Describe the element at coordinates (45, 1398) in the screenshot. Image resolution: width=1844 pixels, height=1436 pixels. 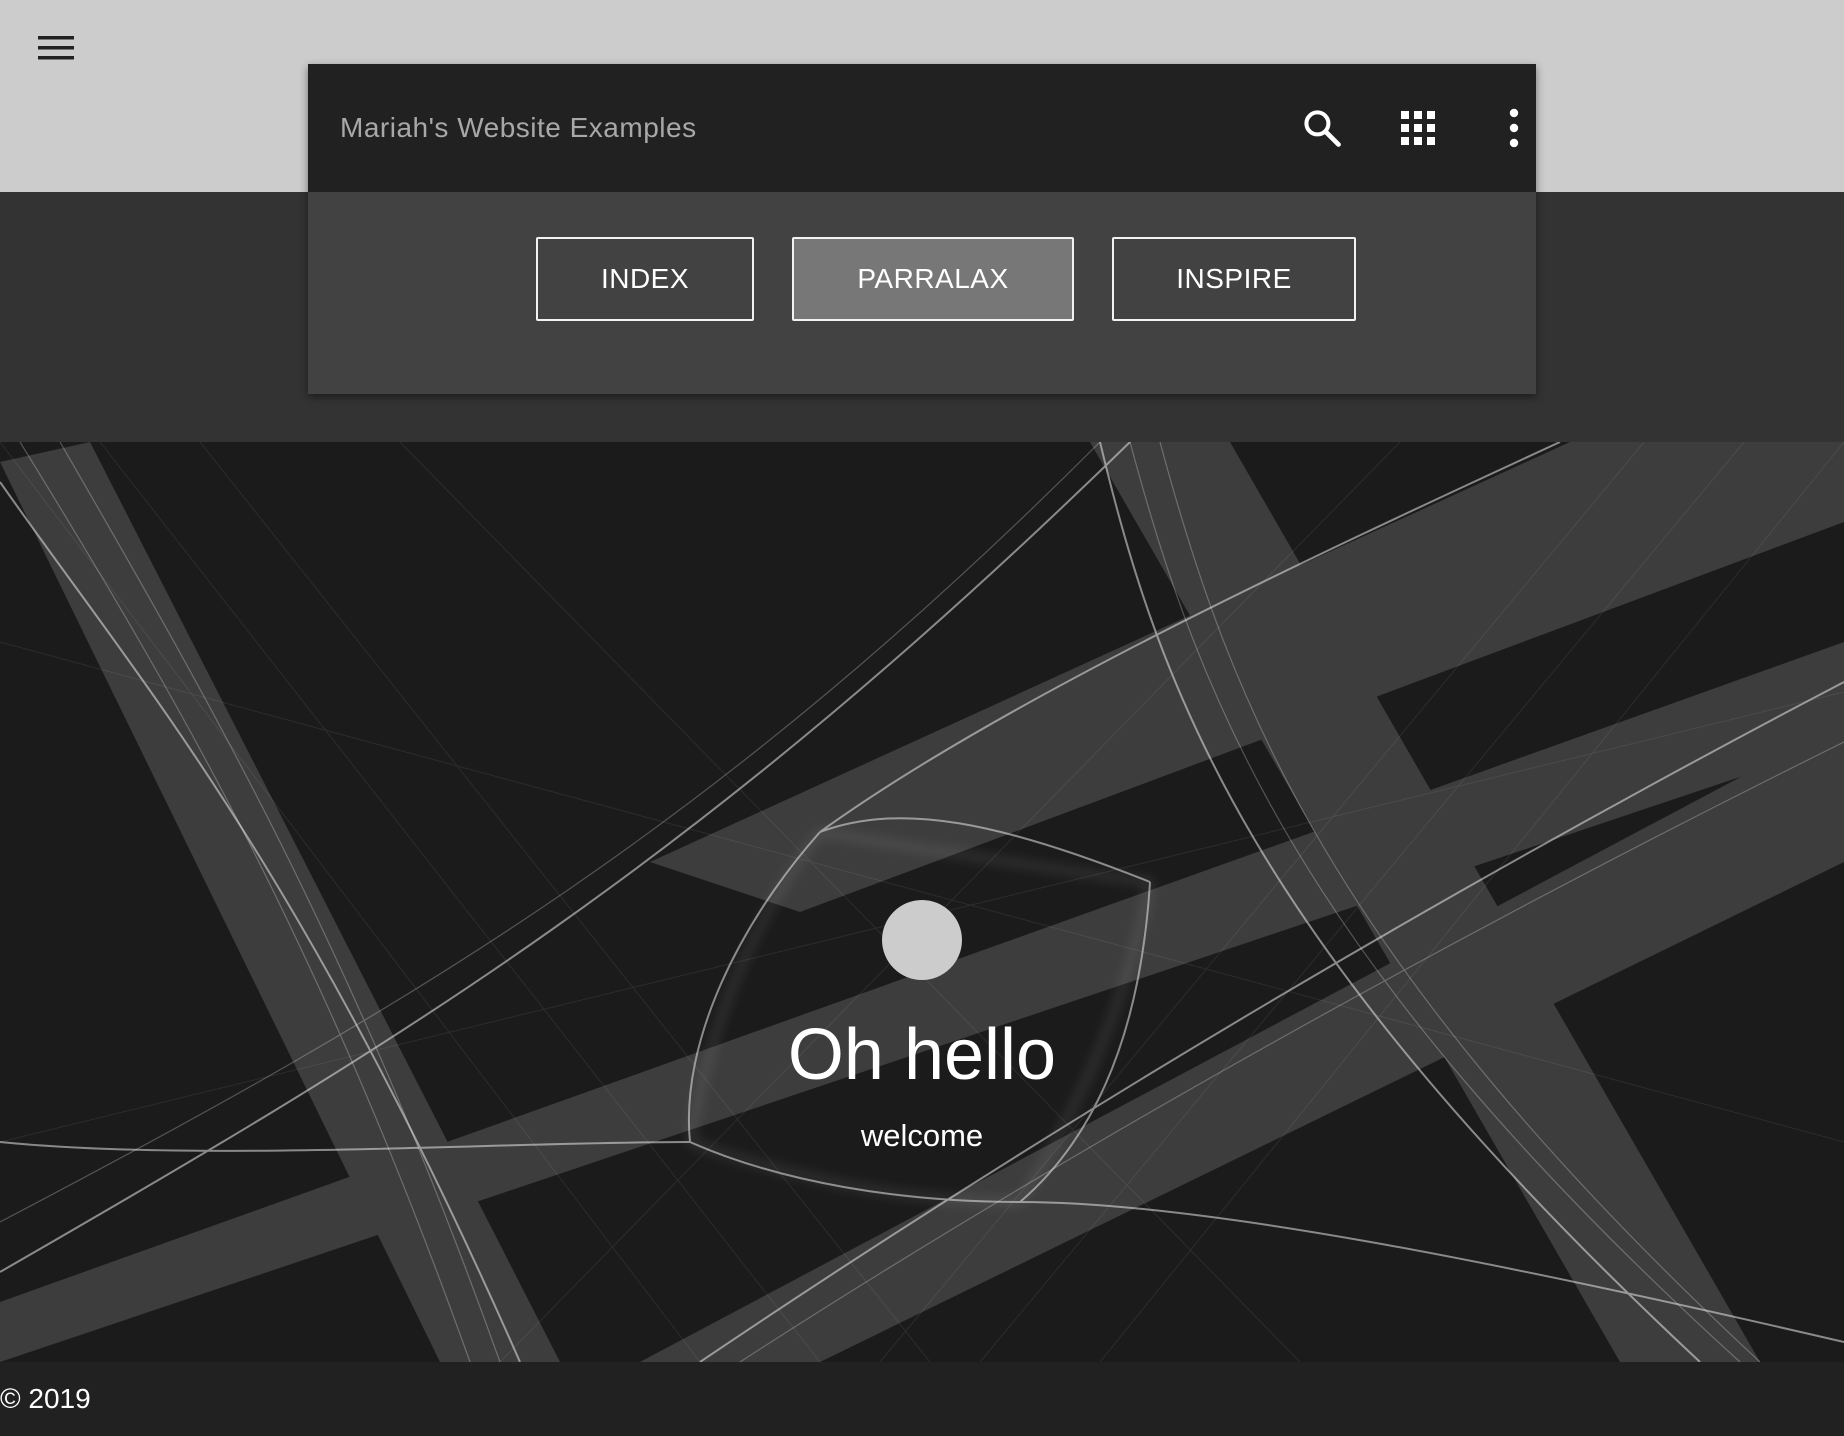
I see `copyright-text: © 2019` at that location.